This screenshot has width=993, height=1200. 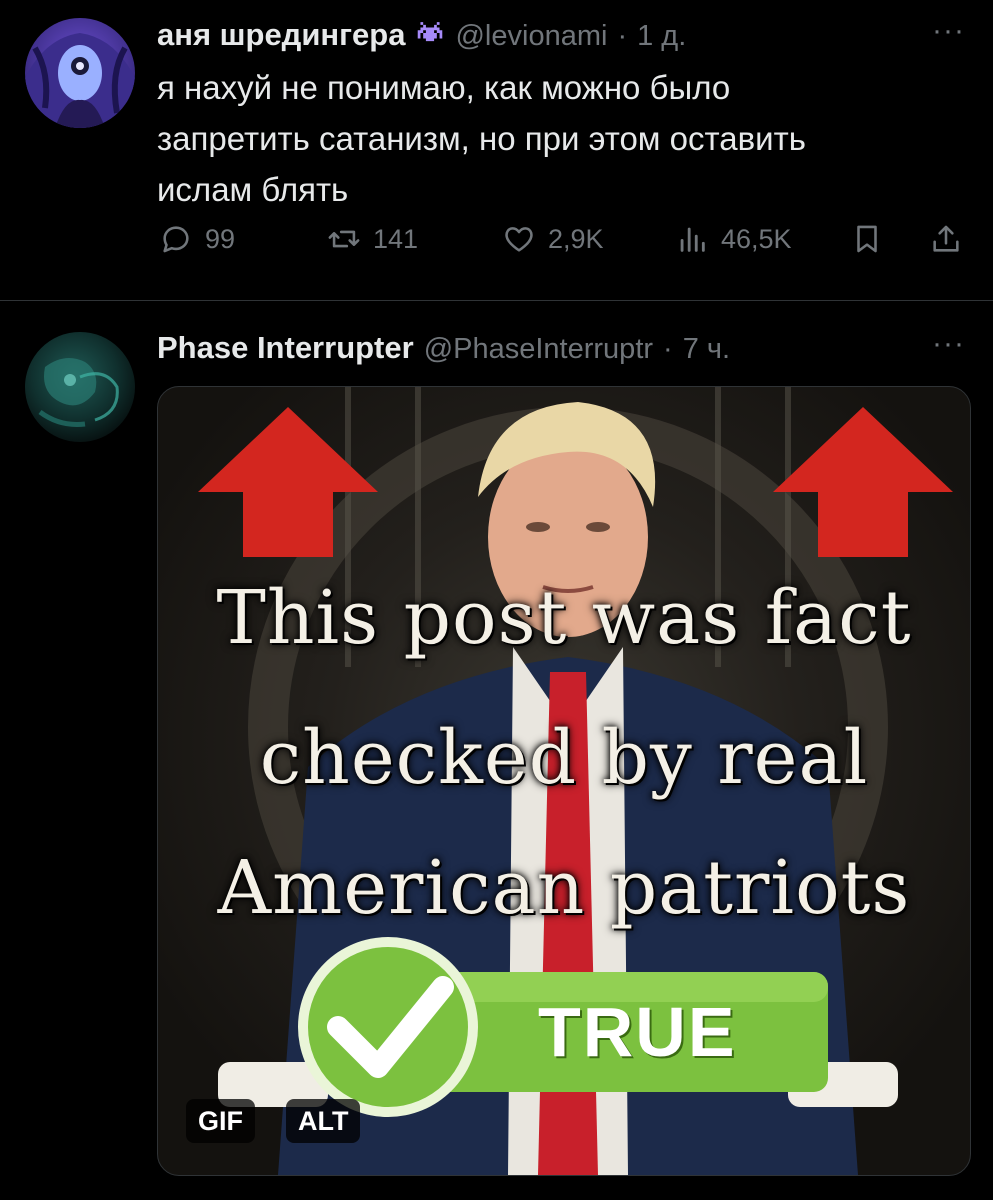 What do you see at coordinates (396, 238) in the screenshot?
I see `retweet-count: 141` at bounding box center [396, 238].